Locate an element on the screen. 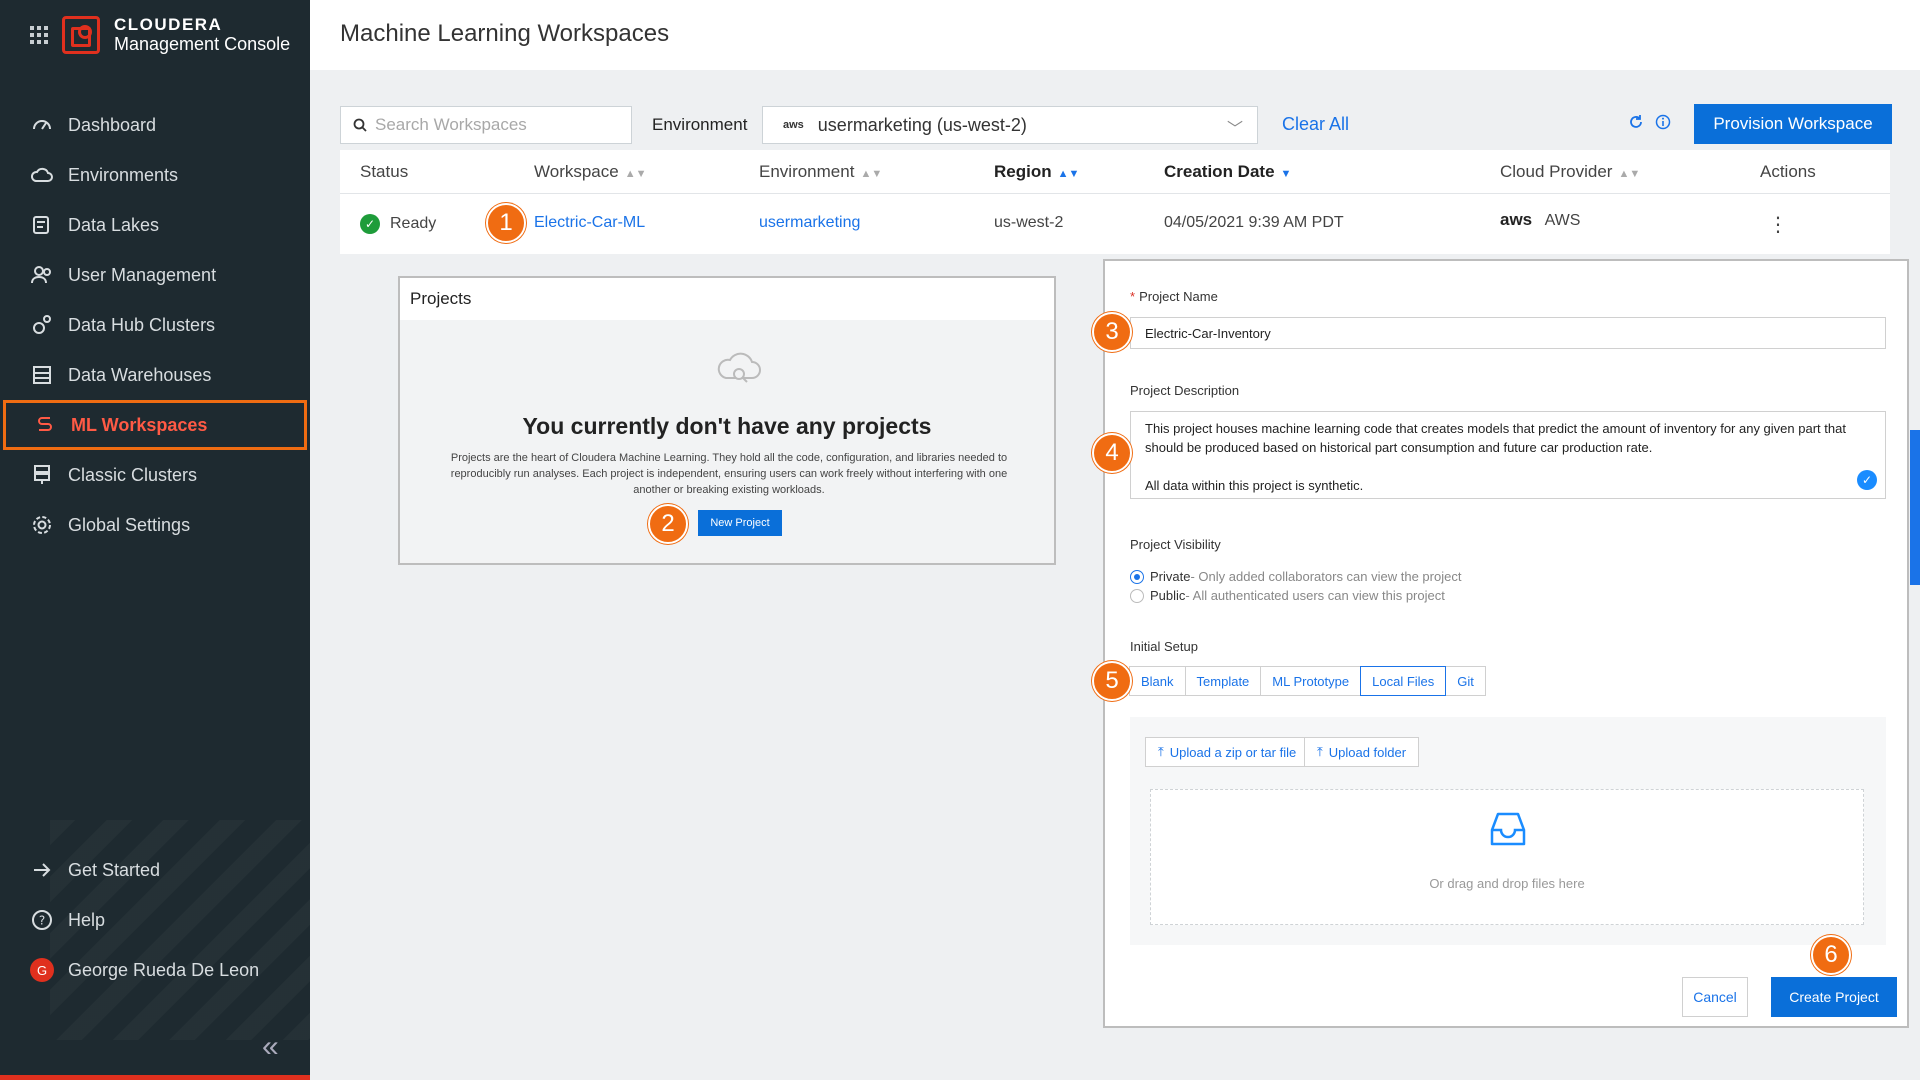 The width and height of the screenshot is (1920, 1080). column-workspace: Workspace ▲▼ is located at coordinates (590, 172).